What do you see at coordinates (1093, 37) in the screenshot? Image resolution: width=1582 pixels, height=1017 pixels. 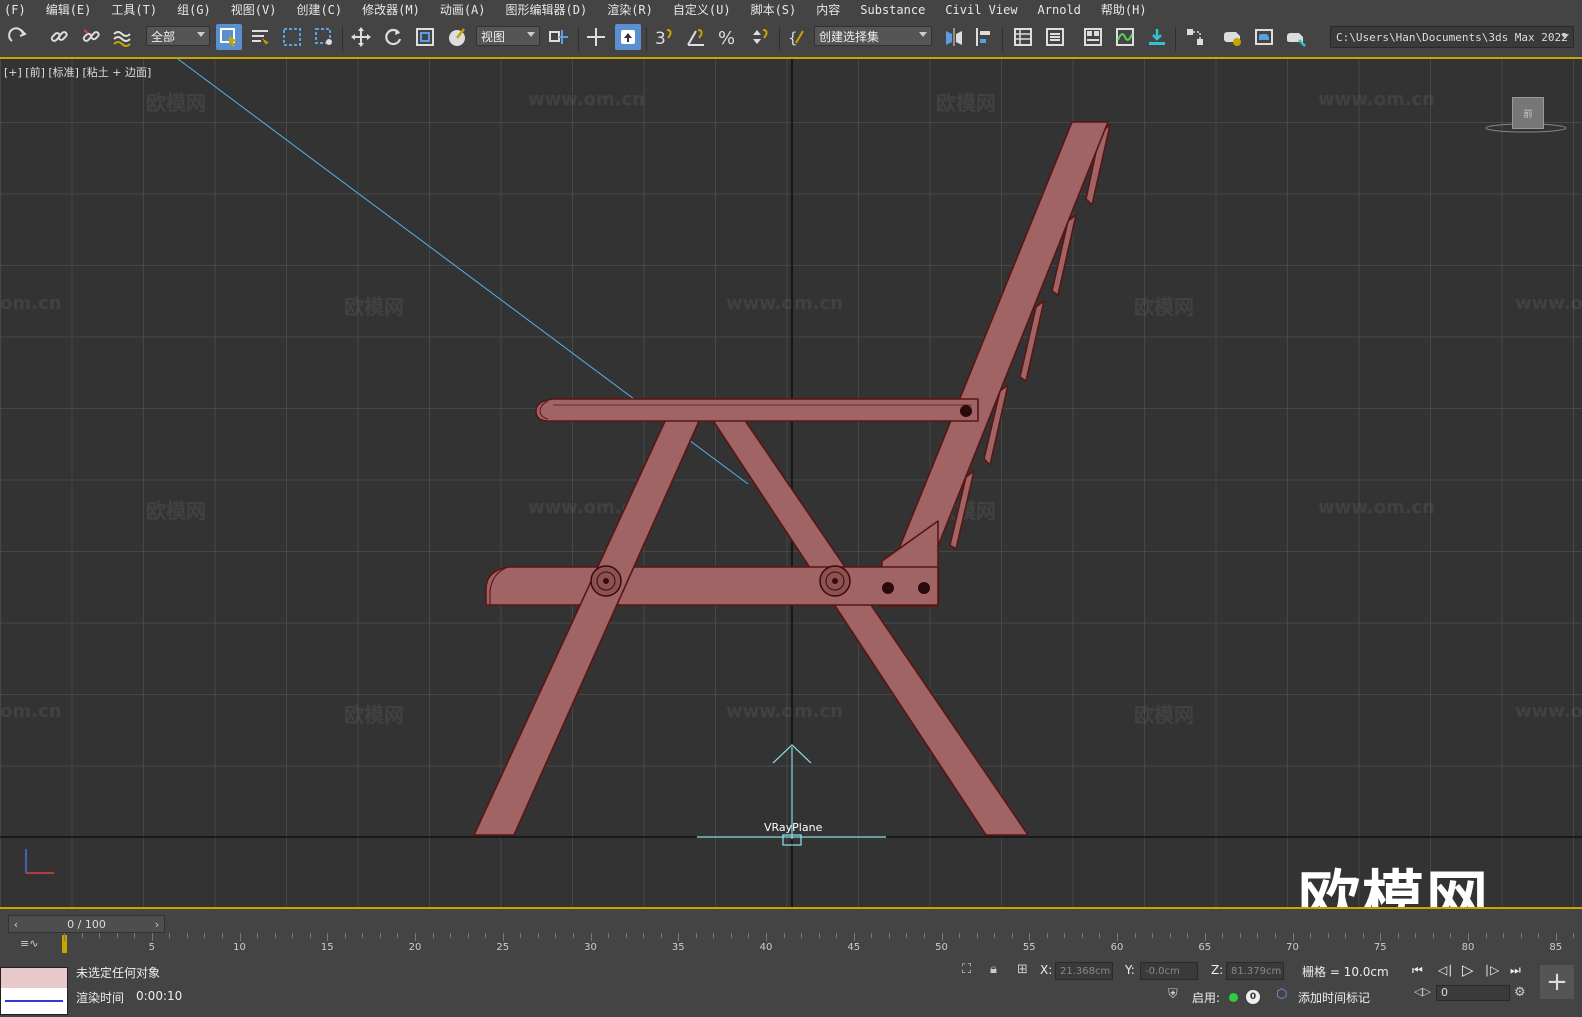 I see `ribbon-toggle-icon` at bounding box center [1093, 37].